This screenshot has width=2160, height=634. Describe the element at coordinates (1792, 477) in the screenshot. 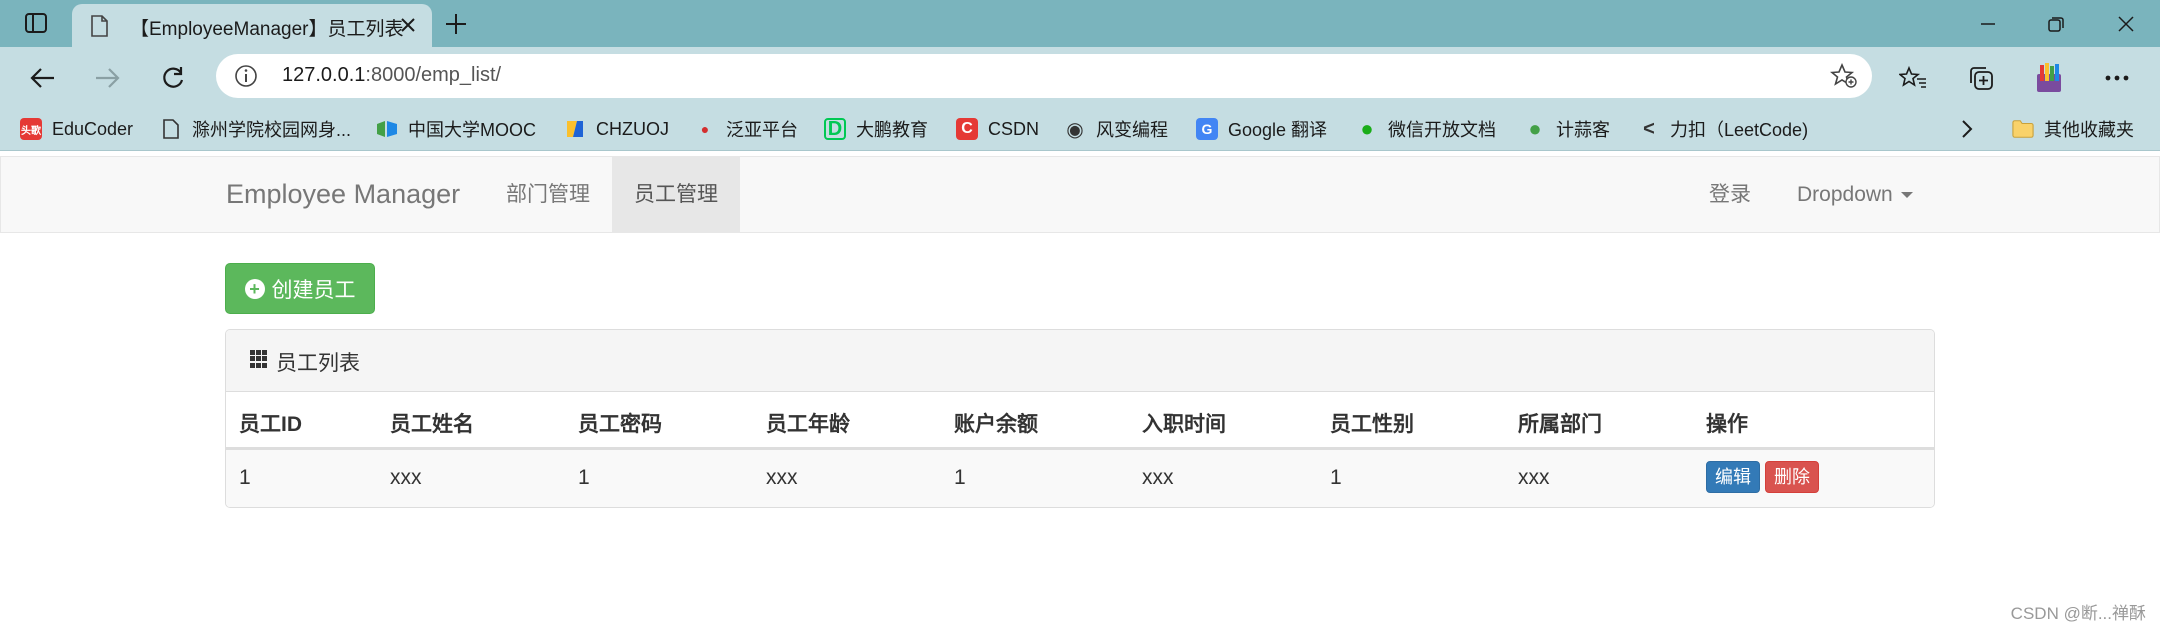

I see `delete-button: 删除` at that location.